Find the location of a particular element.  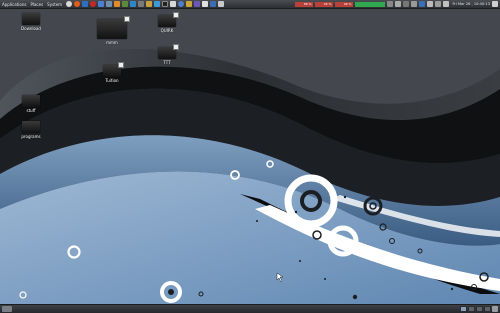

desktop-icon-stuff: stuff is located at coordinates (31, 104).